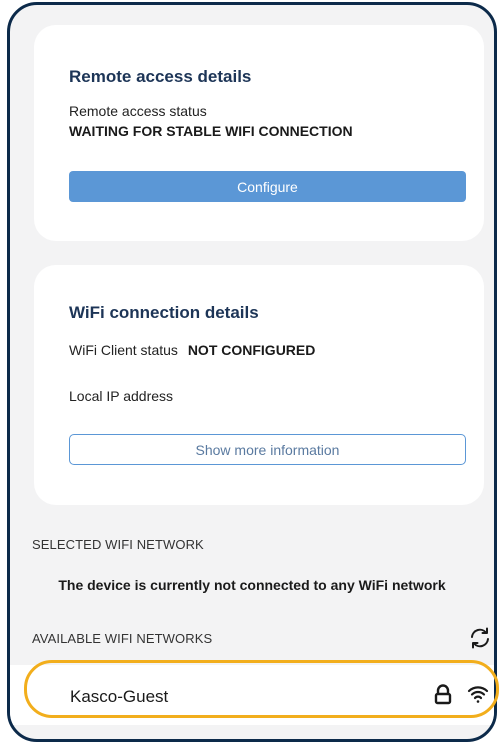 This screenshot has width=503, height=742. Describe the element at coordinates (480, 638) in the screenshot. I see `refresh-icon` at that location.